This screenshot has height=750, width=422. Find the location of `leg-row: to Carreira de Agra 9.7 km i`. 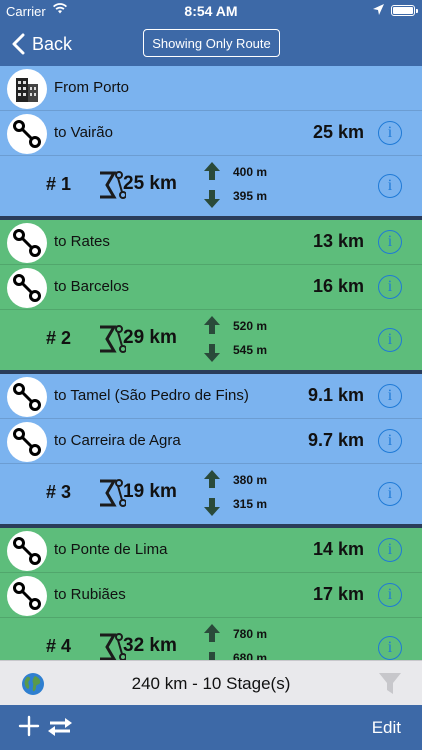

leg-row: to Carreira de Agra 9.7 km i is located at coordinates (211, 441).